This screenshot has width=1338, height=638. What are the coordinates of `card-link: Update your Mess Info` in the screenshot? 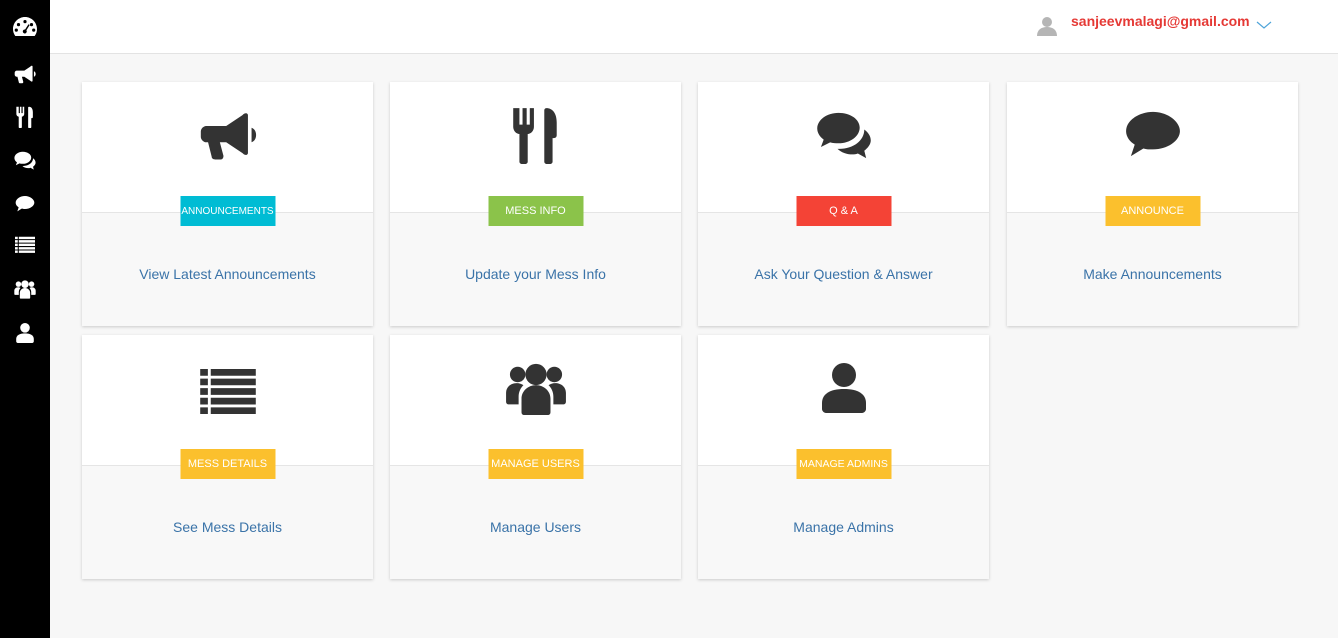 It's located at (535, 274).